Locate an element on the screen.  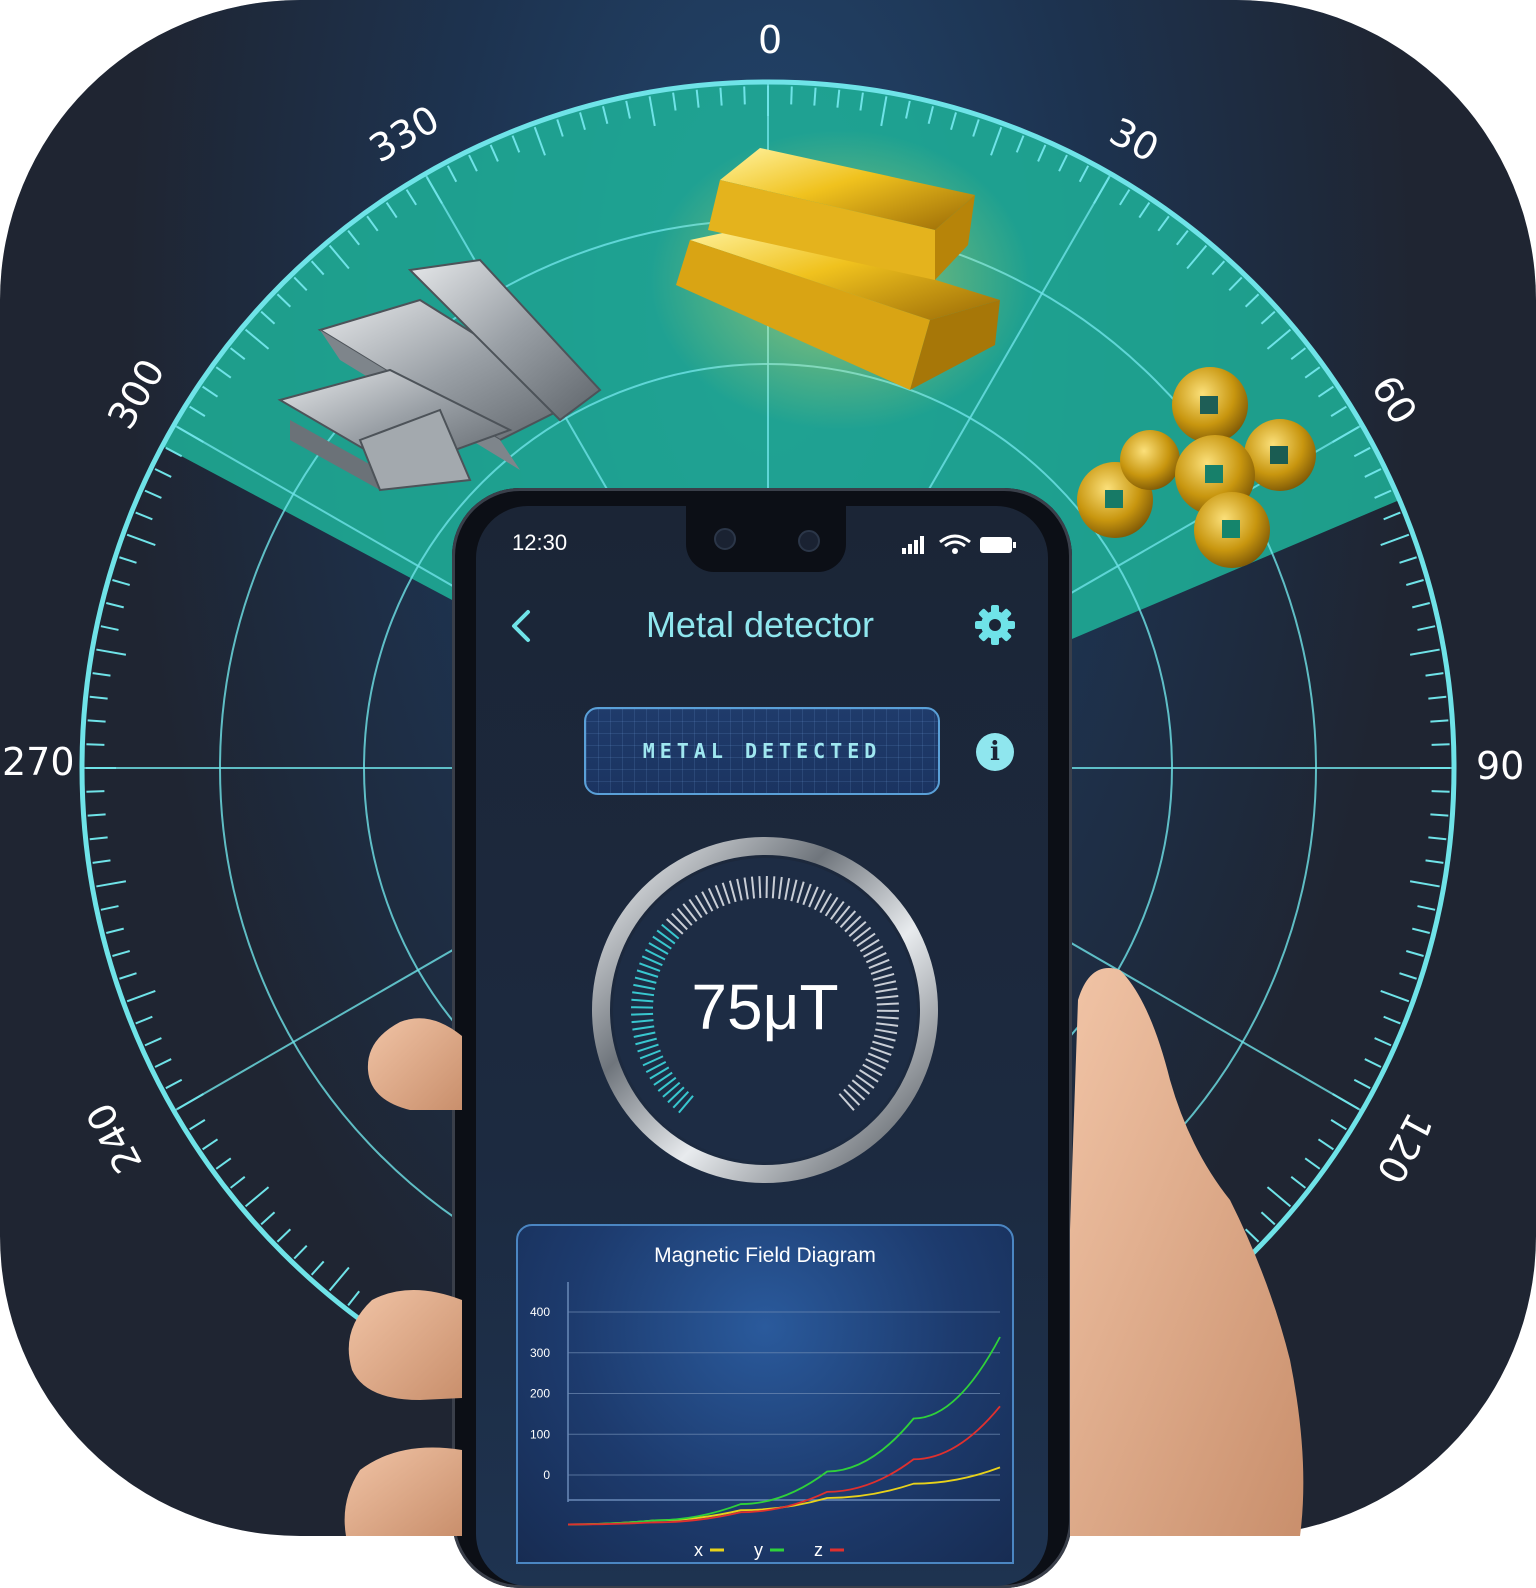
chart-legend-label-x: x is located at coordinates (698, 1550).